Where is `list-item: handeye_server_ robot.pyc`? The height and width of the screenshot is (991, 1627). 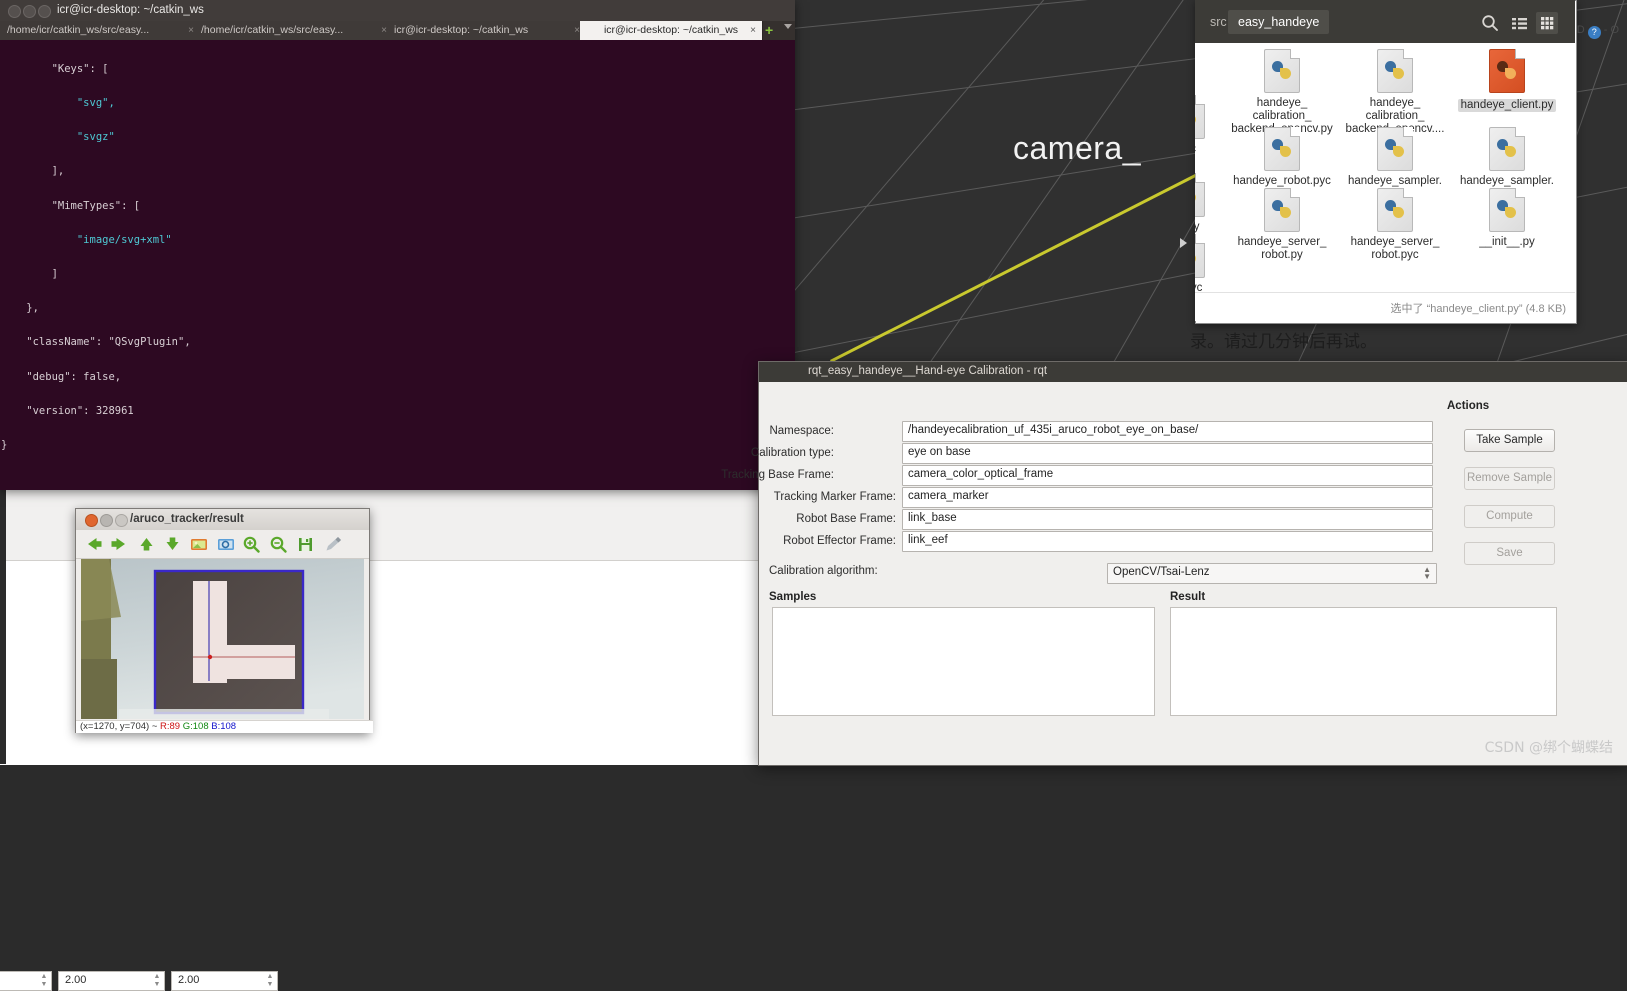
list-item: handeye_server_ robot.pyc is located at coordinates (1395, 225).